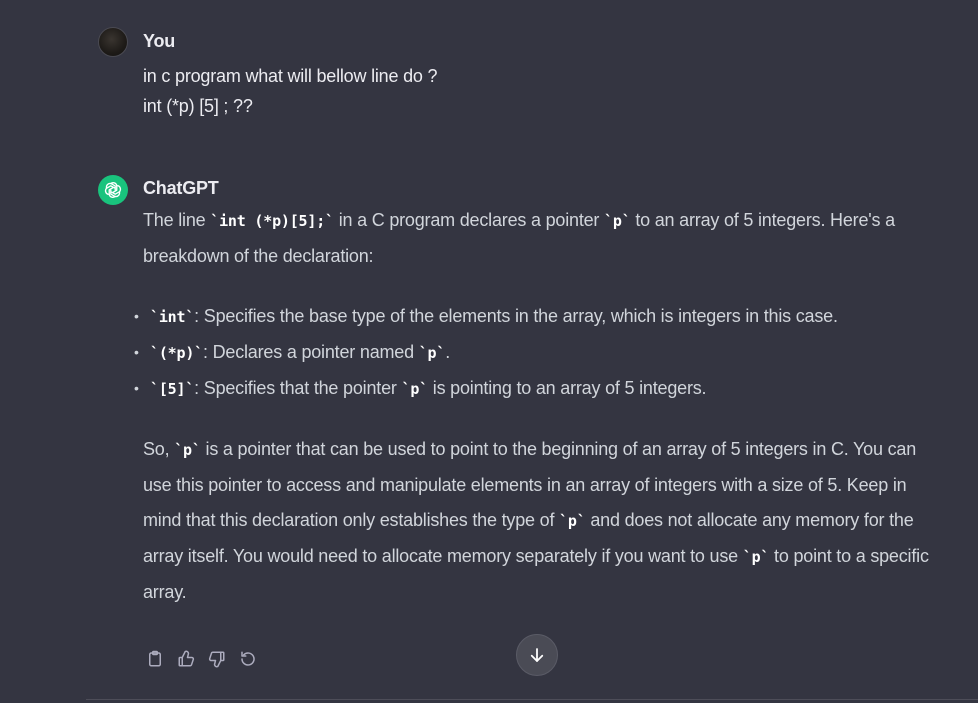 Image resolution: width=978 pixels, height=703 pixels. What do you see at coordinates (272, 221) in the screenshot?
I see `inline-code: `int (*p)[5];`` at bounding box center [272, 221].